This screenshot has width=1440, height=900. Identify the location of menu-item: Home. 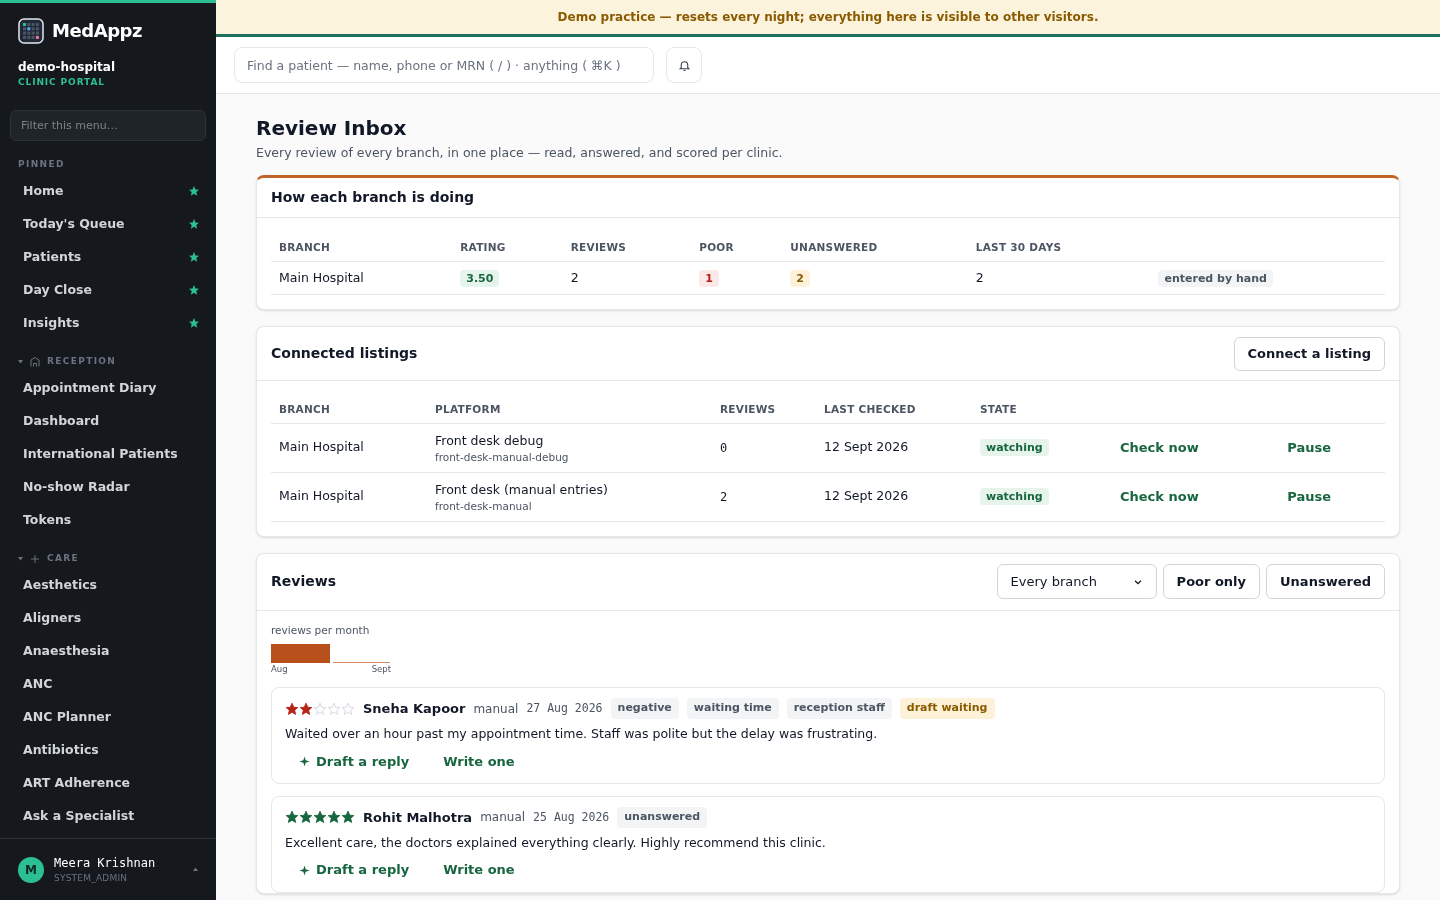
(108, 191).